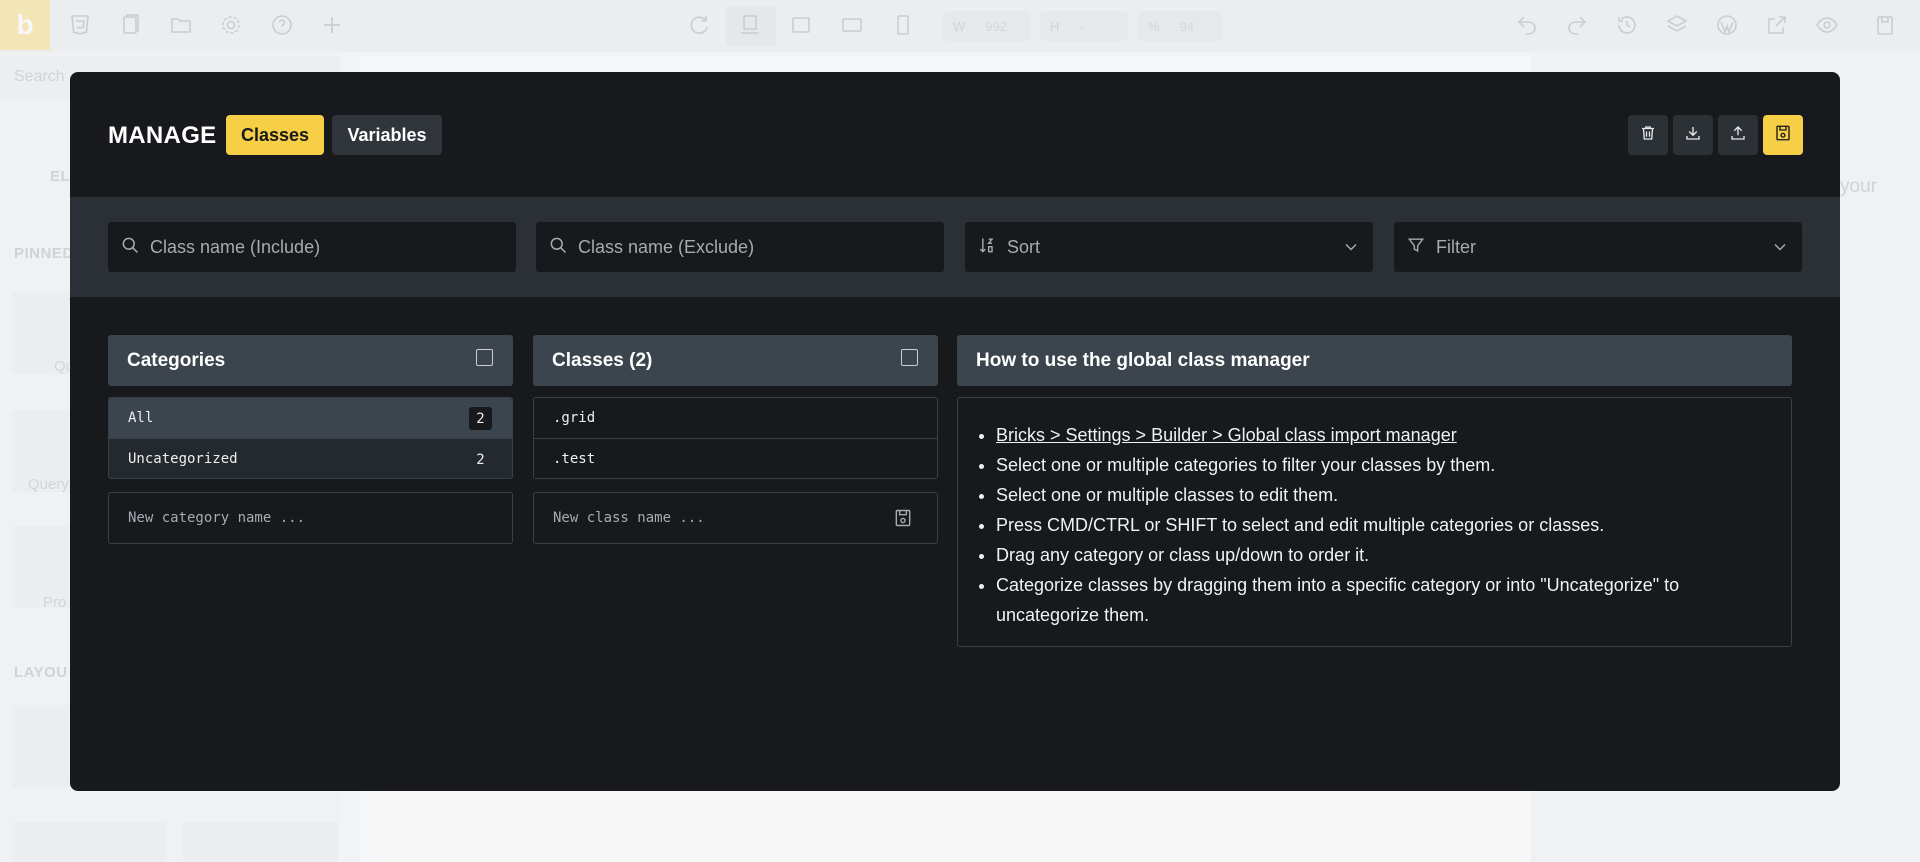 The width and height of the screenshot is (1920, 862). Describe the element at coordinates (1081, 26) in the screenshot. I see `height-value: -` at that location.